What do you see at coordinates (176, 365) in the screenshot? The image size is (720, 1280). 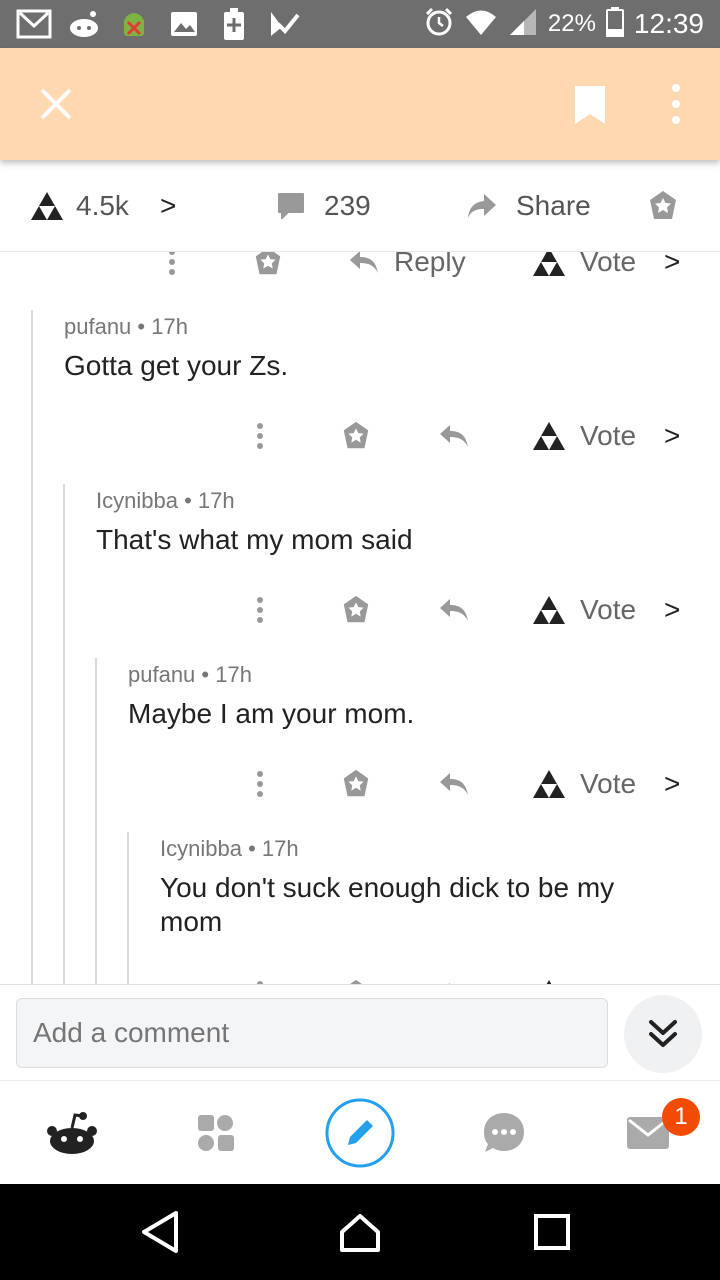 I see `comment-body: Gotta get your Zs.` at bounding box center [176, 365].